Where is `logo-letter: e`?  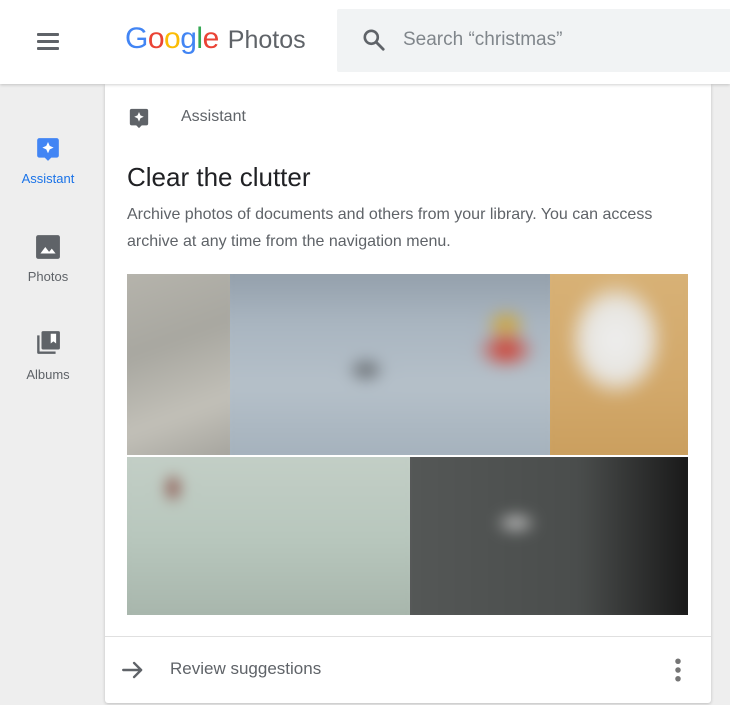 logo-letter: e is located at coordinates (211, 38).